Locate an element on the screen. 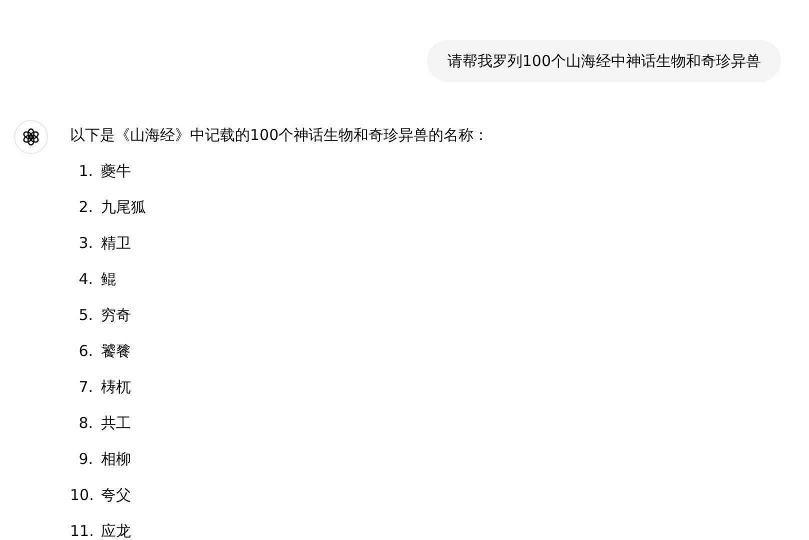  list-number: 3. is located at coordinates (85, 243).